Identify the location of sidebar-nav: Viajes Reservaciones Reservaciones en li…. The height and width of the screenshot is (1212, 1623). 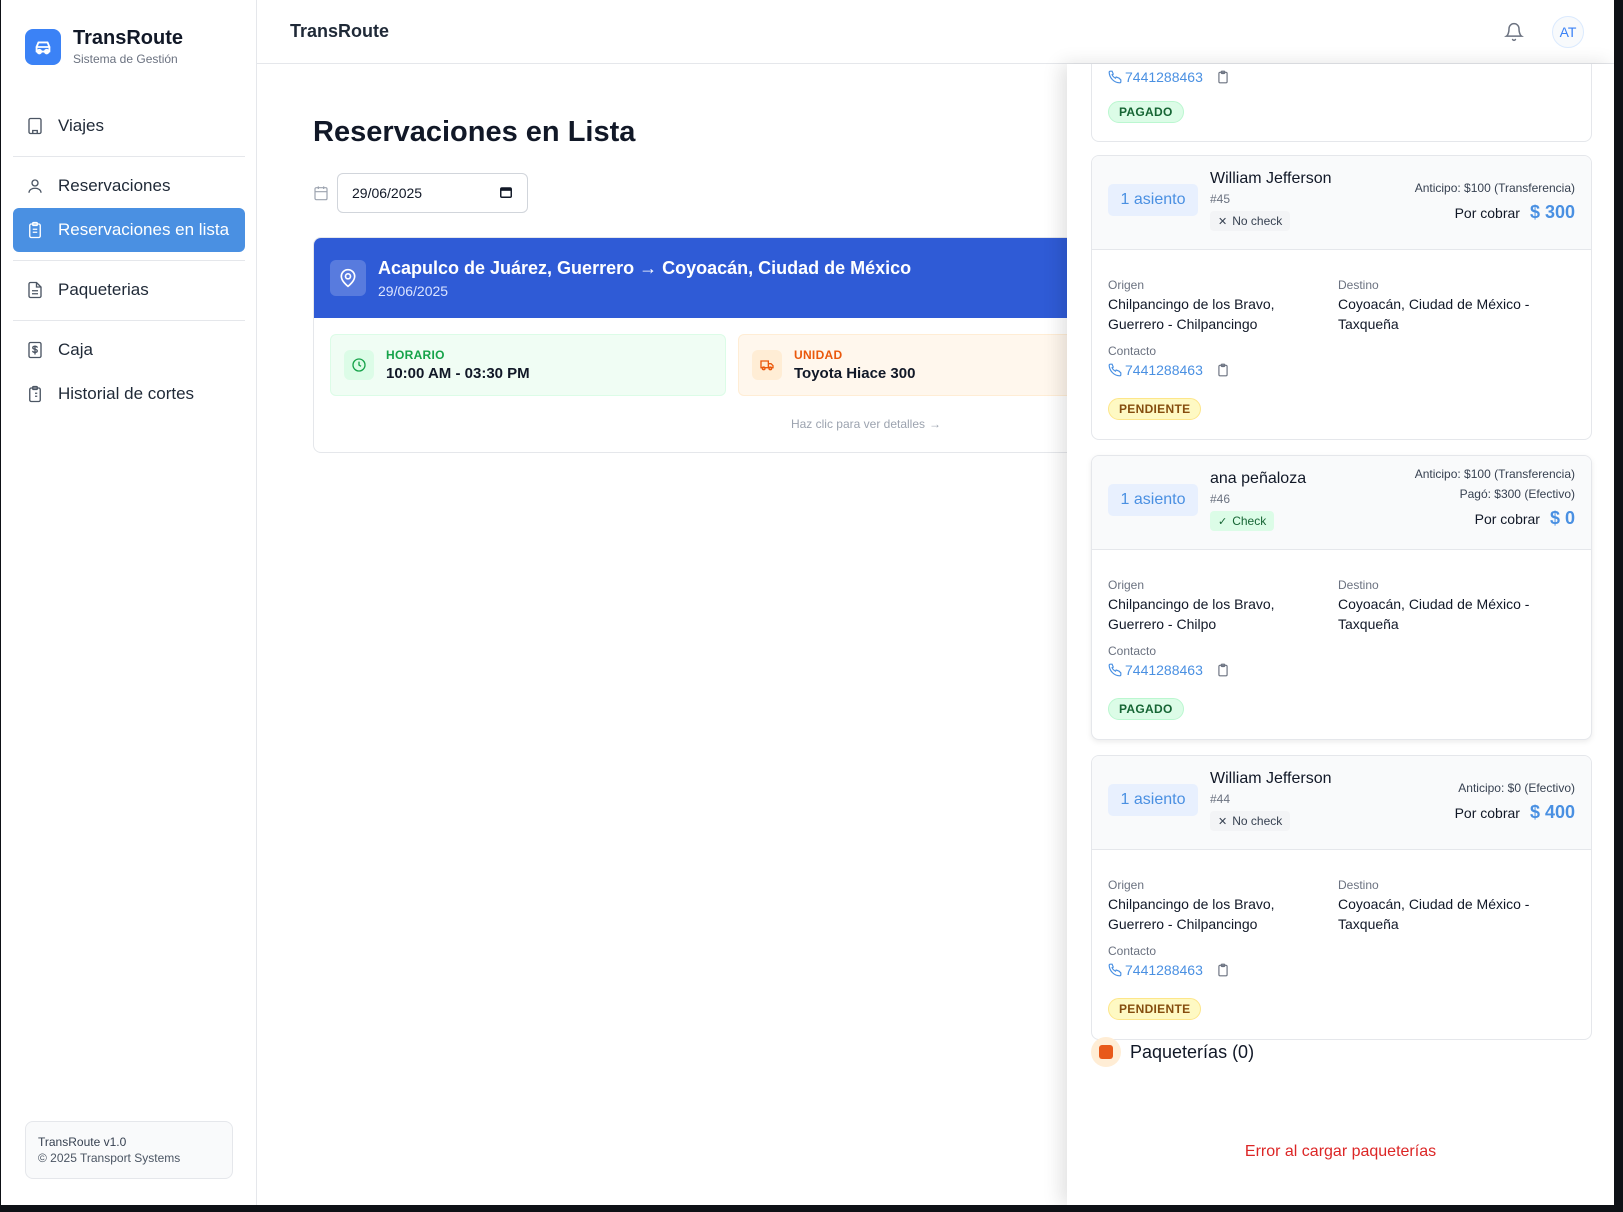
(129, 260).